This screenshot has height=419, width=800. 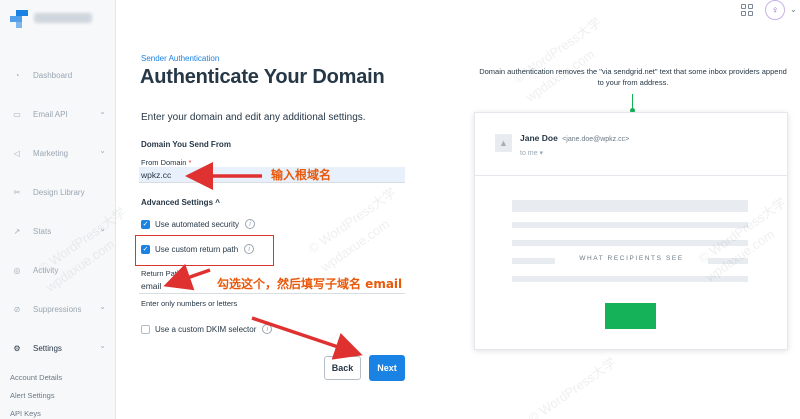 I want to click on sidebar-item-label: Suppressions, so click(x=57, y=309).